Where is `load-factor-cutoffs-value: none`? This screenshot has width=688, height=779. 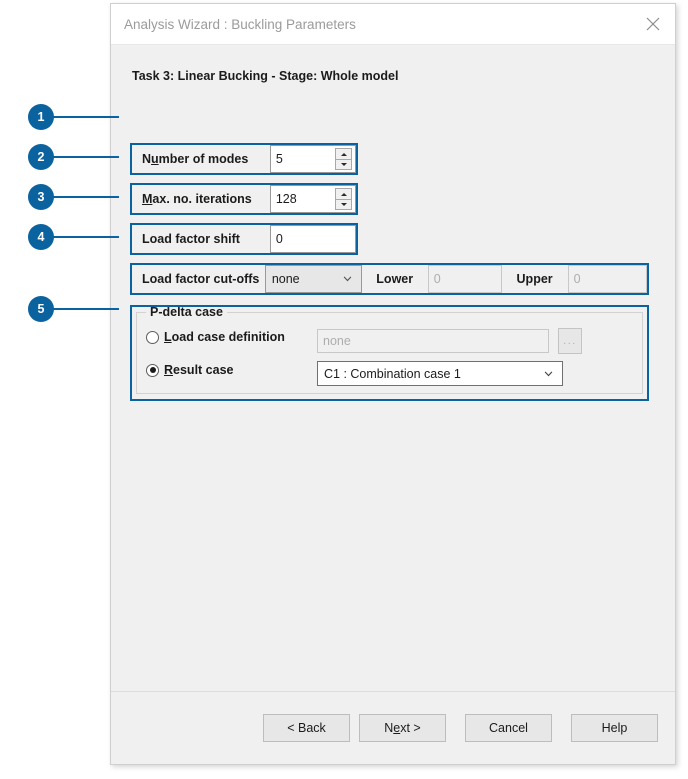
load-factor-cutoffs-value: none is located at coordinates (285, 279).